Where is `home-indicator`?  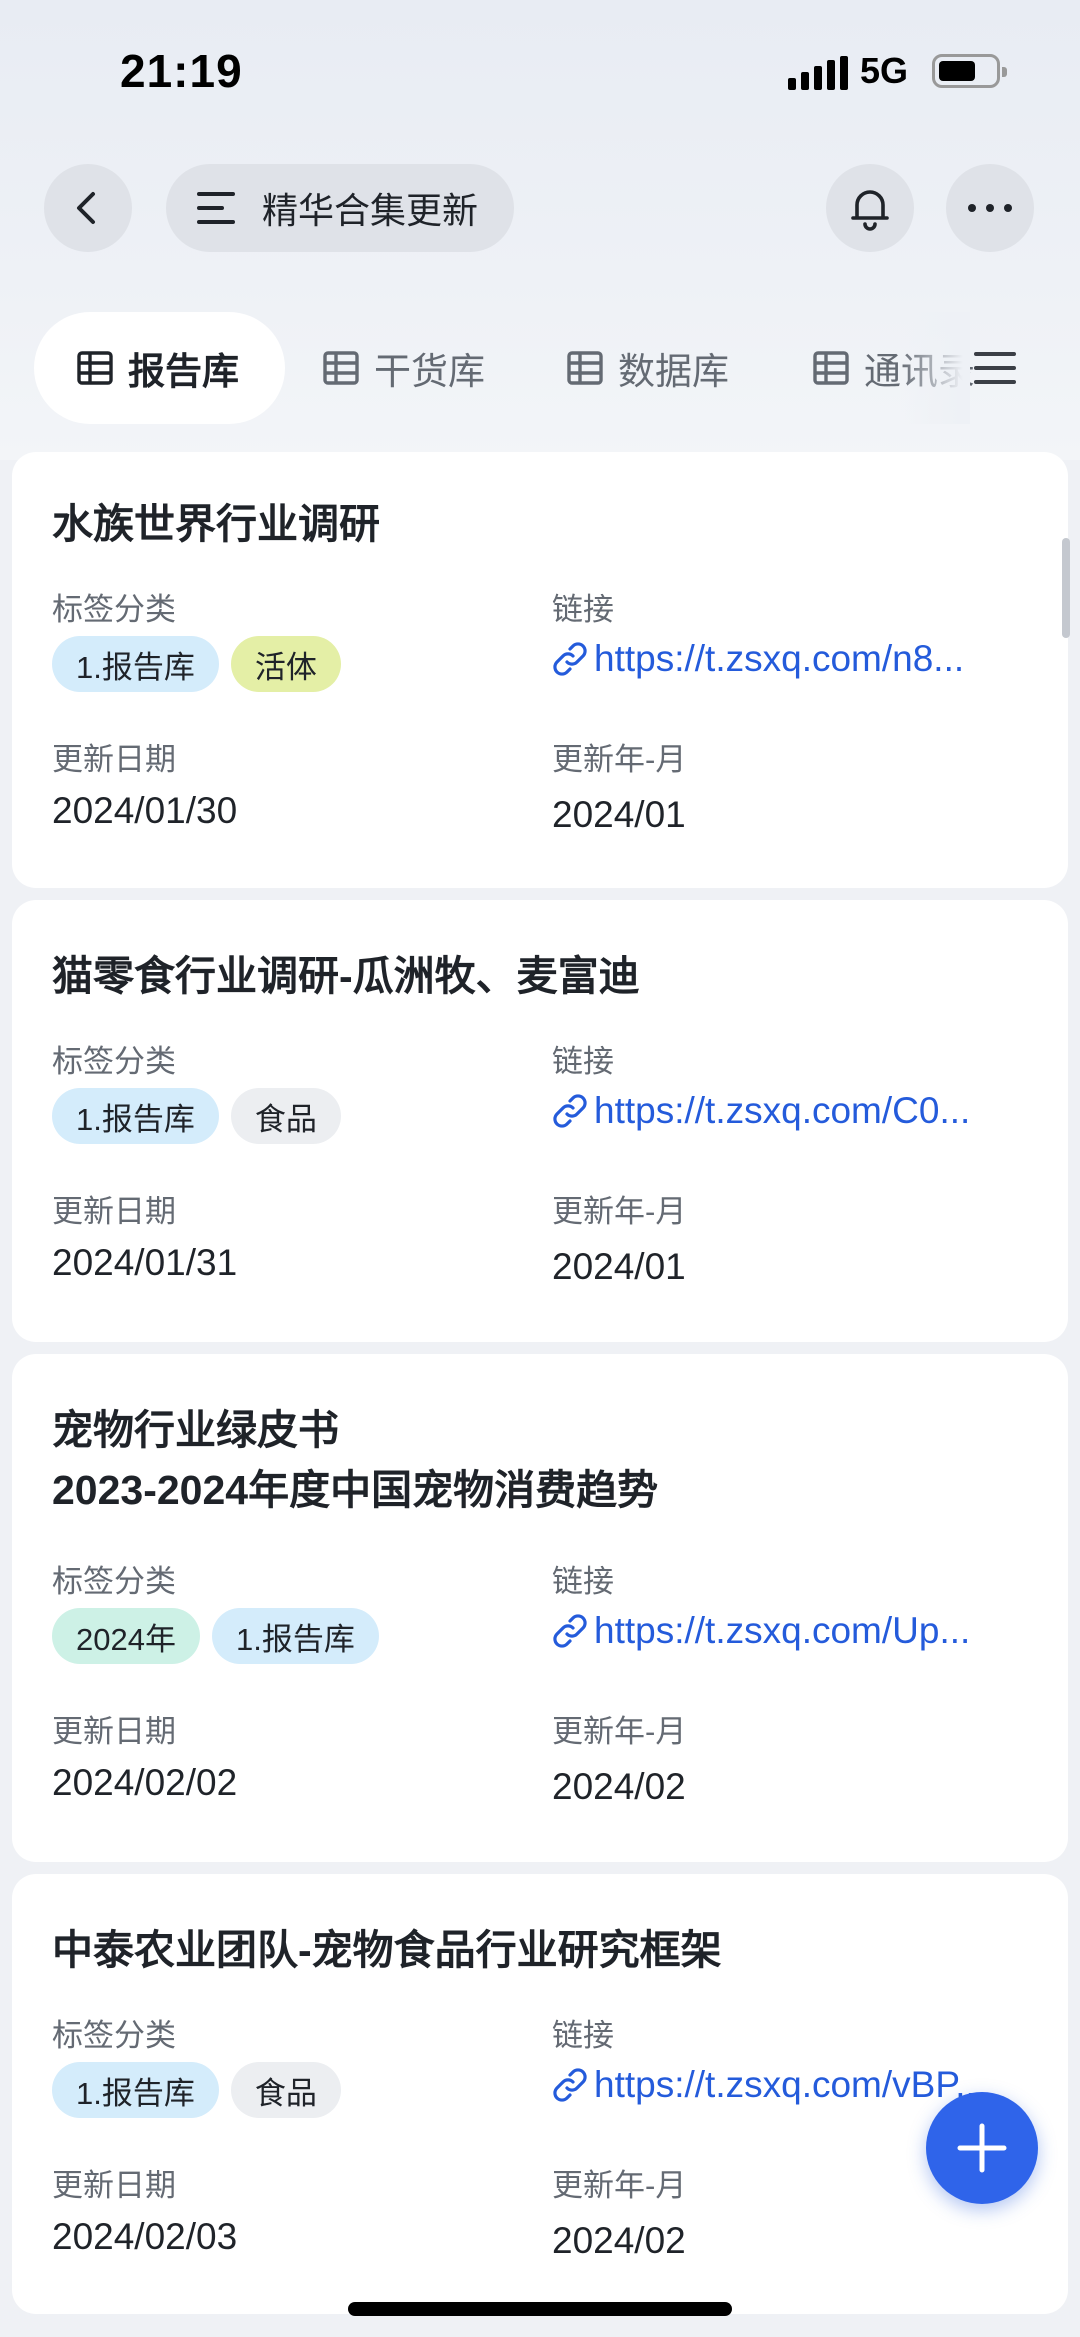 home-indicator is located at coordinates (540, 2309).